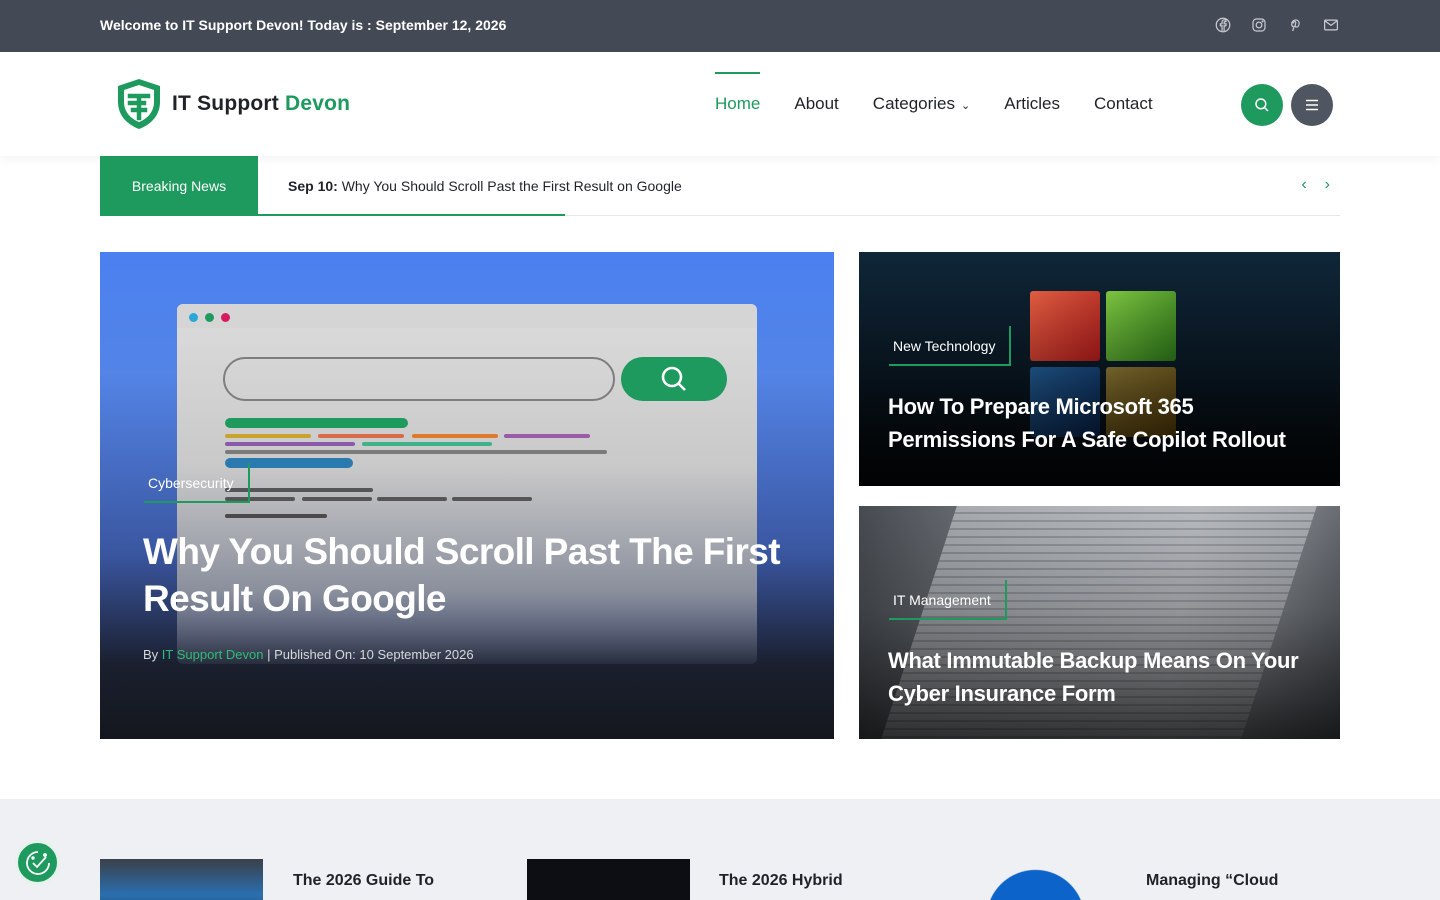  I want to click on latest-post-title: The 2026 Hybrid, so click(781, 881).